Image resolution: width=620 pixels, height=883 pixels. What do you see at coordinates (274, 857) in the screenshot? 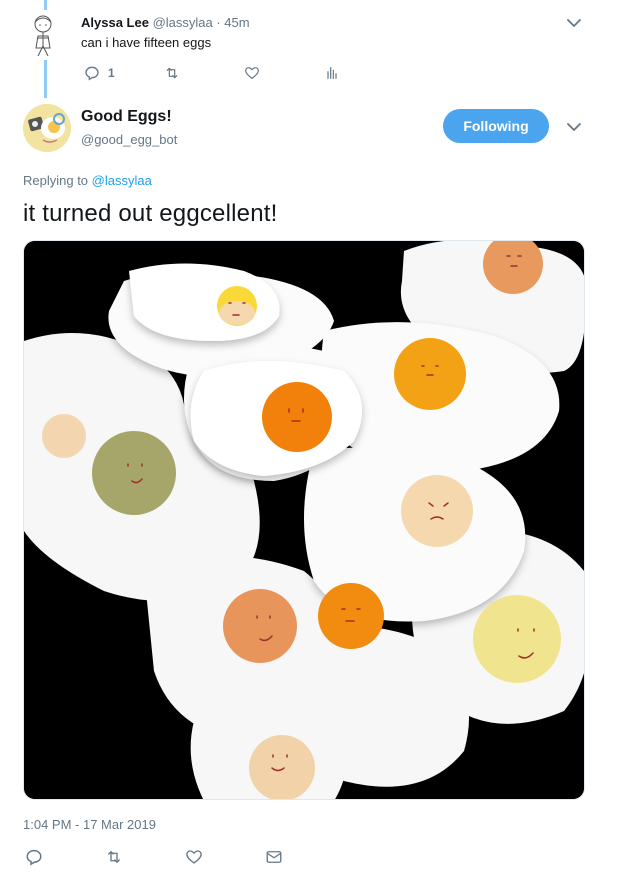
I see `direct-message-icon` at bounding box center [274, 857].